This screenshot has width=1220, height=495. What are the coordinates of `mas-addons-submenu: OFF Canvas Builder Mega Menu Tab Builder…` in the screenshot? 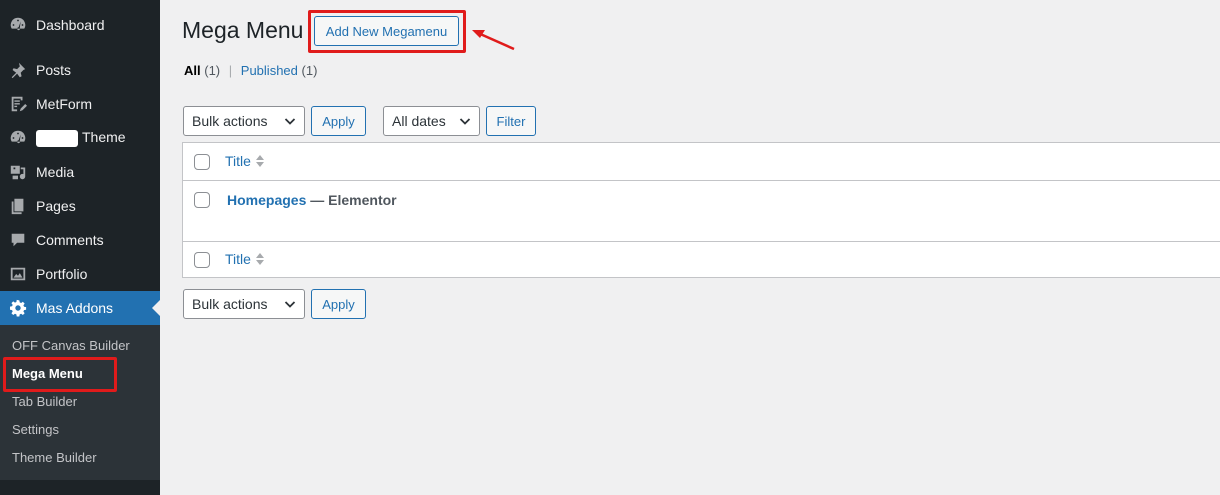 It's located at (80, 402).